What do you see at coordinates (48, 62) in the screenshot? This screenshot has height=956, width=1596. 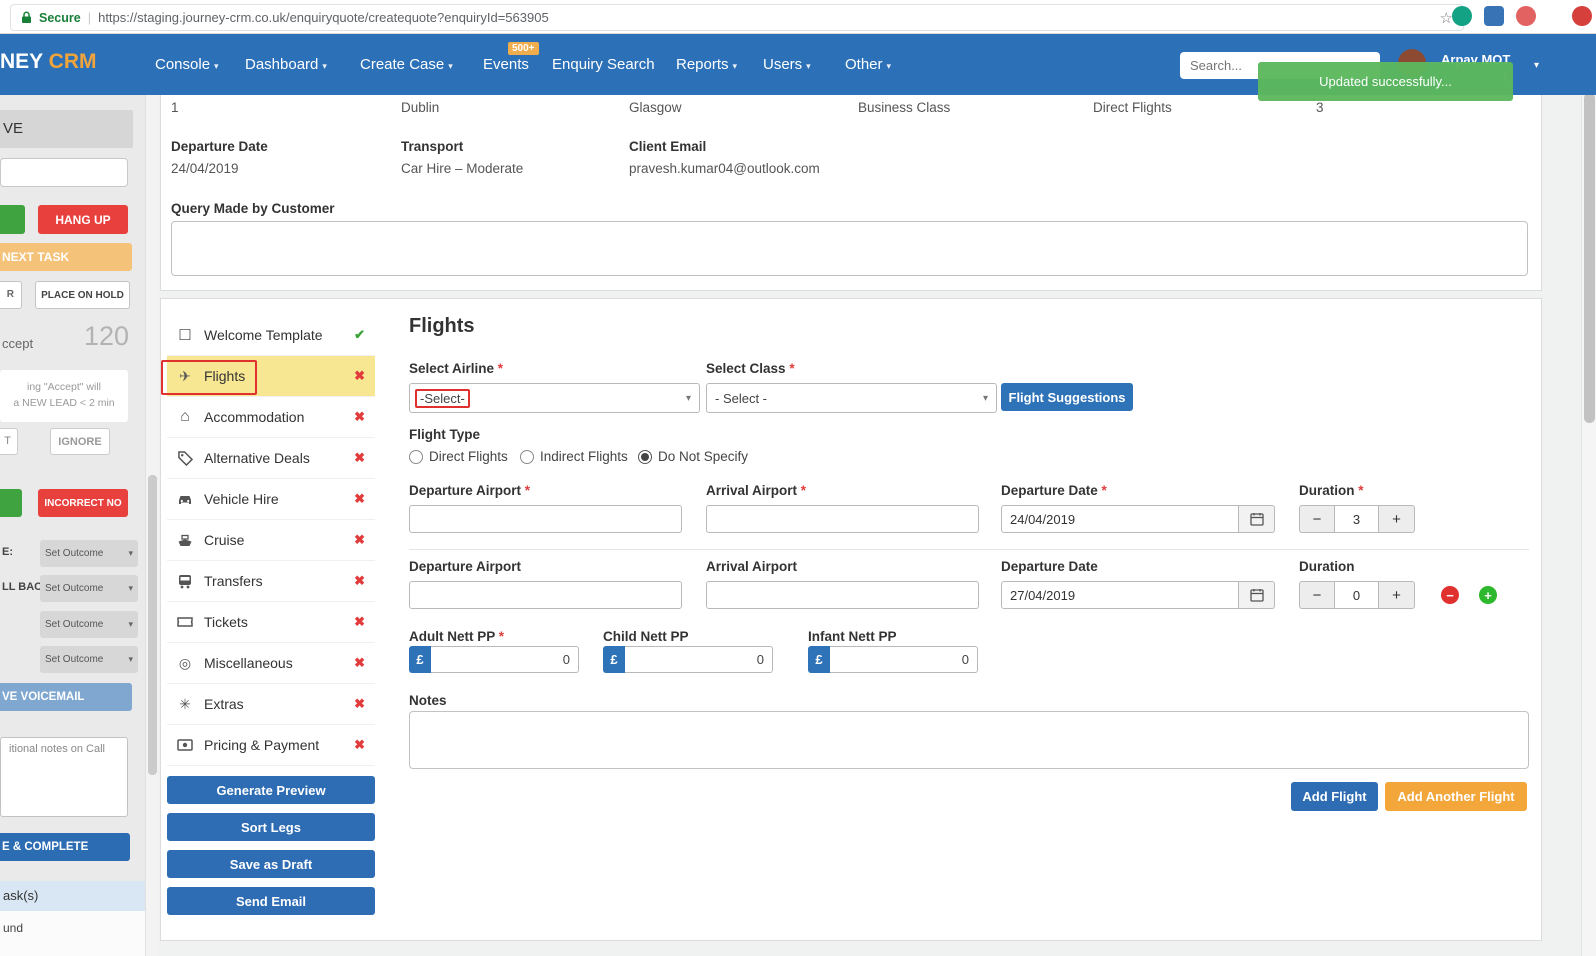 I see `brand-logo: NEY CRM` at bounding box center [48, 62].